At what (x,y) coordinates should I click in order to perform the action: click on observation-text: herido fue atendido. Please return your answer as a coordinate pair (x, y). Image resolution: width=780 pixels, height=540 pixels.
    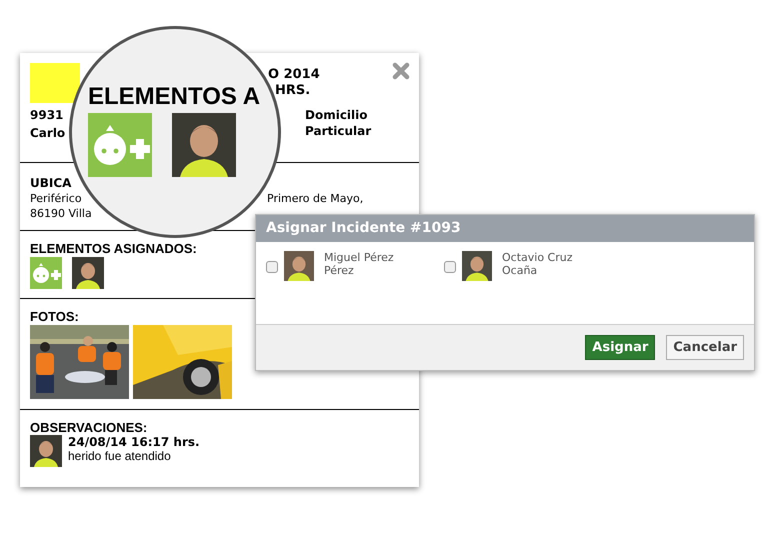
    Looking at the image, I should click on (120, 456).